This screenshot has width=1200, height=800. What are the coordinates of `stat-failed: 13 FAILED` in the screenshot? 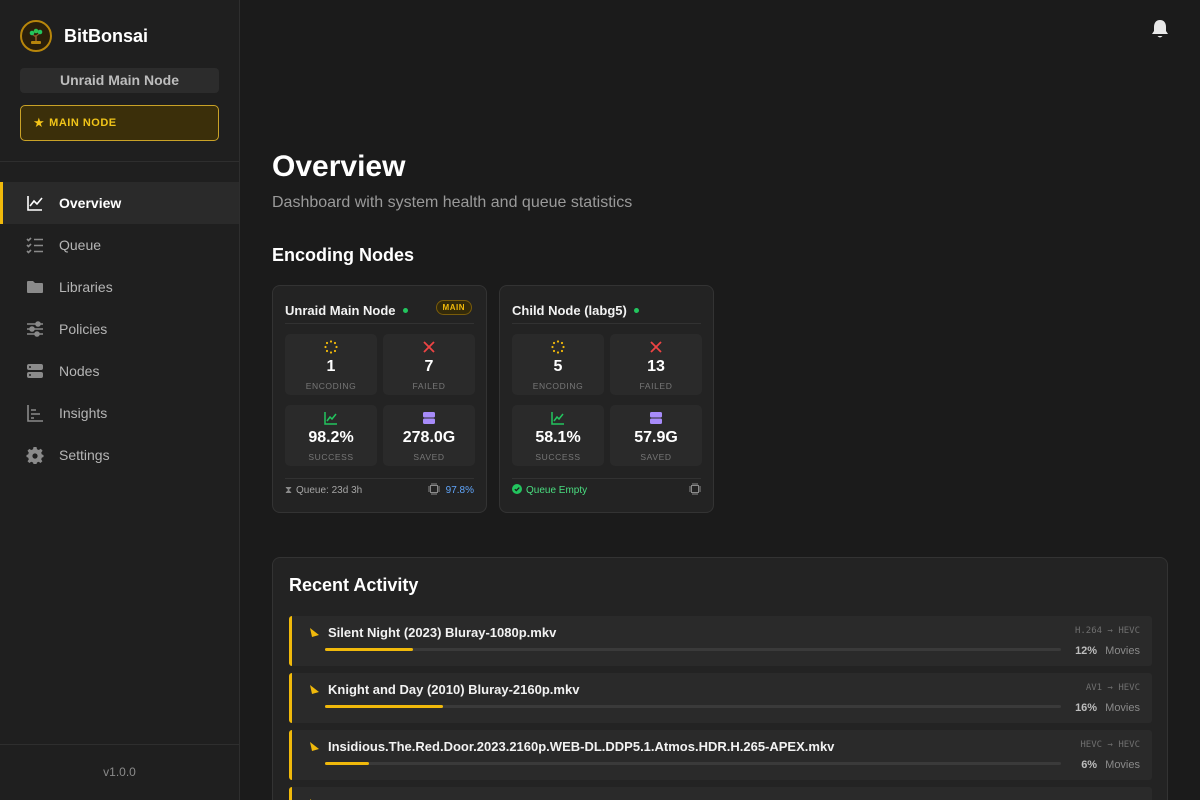 It's located at (656, 364).